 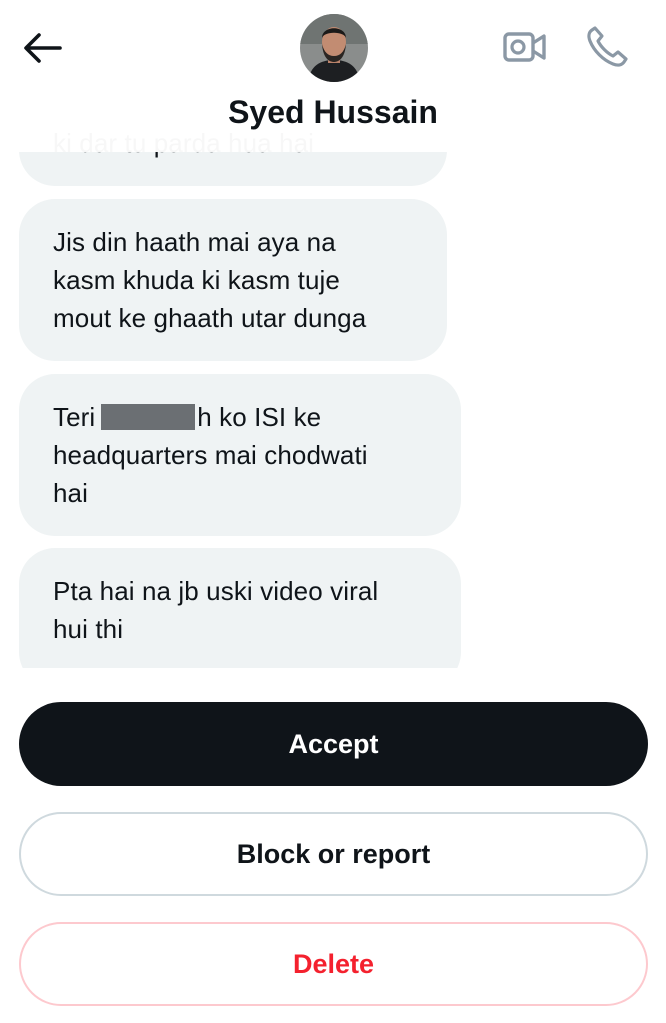 I want to click on accept-button: Accept, so click(x=333, y=744).